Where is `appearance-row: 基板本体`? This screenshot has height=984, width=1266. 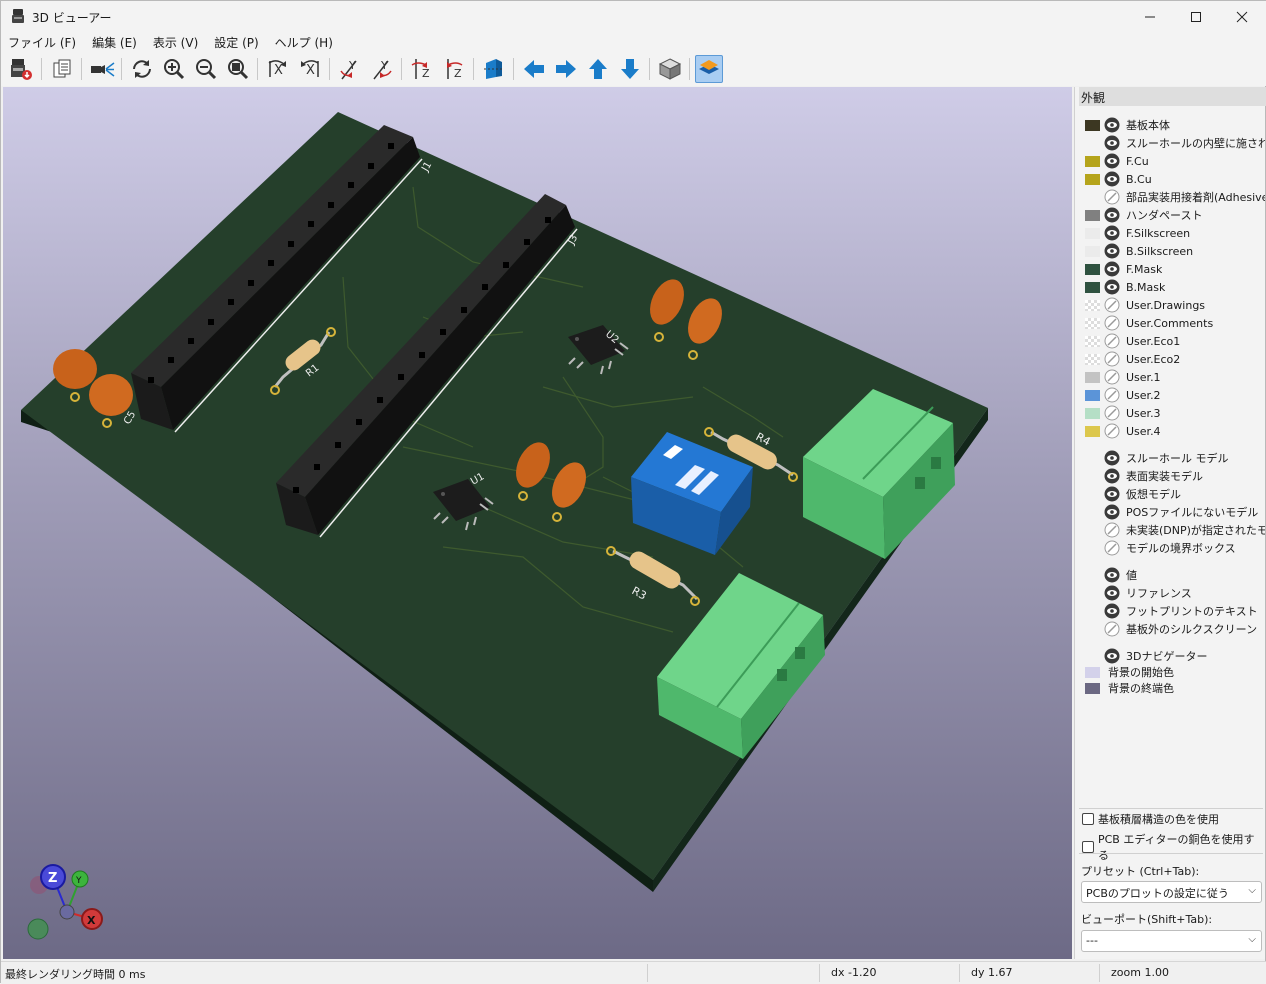
appearance-row: 基板本体 is located at coordinates (1175, 125).